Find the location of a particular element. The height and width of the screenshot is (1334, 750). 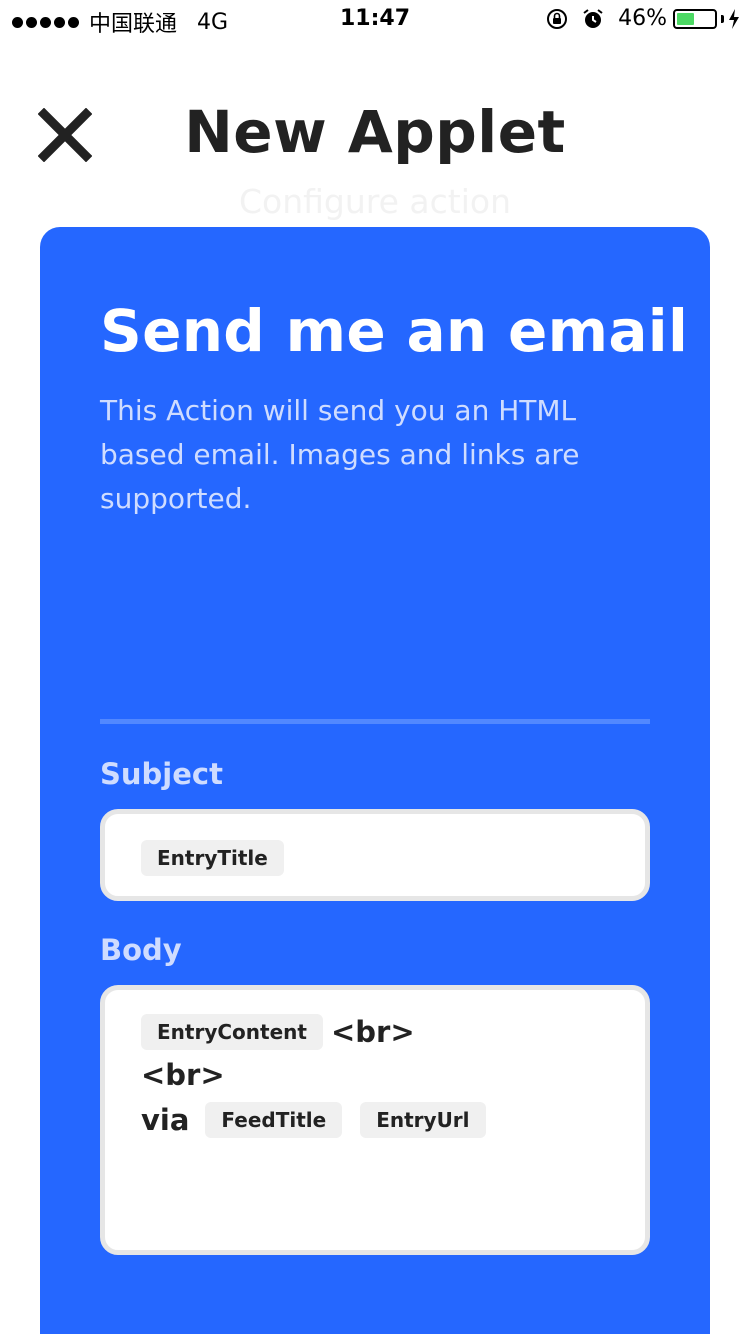

status-right: 46% is located at coordinates (643, 18).